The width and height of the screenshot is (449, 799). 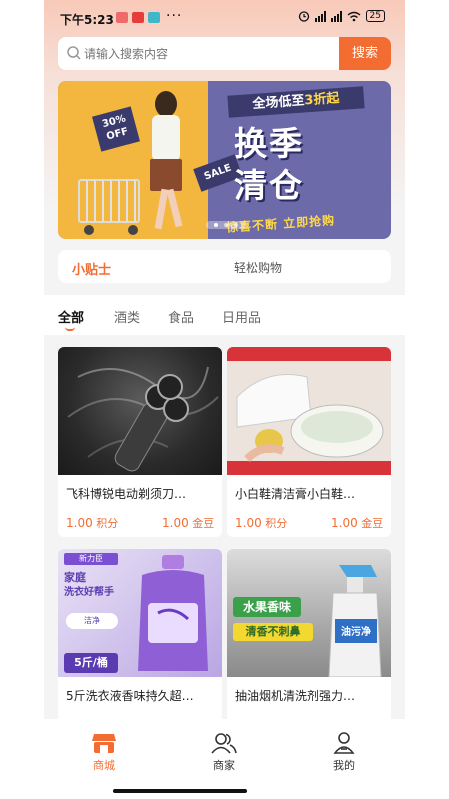 I want to click on search-bar: 搜索, so click(x=224, y=53).